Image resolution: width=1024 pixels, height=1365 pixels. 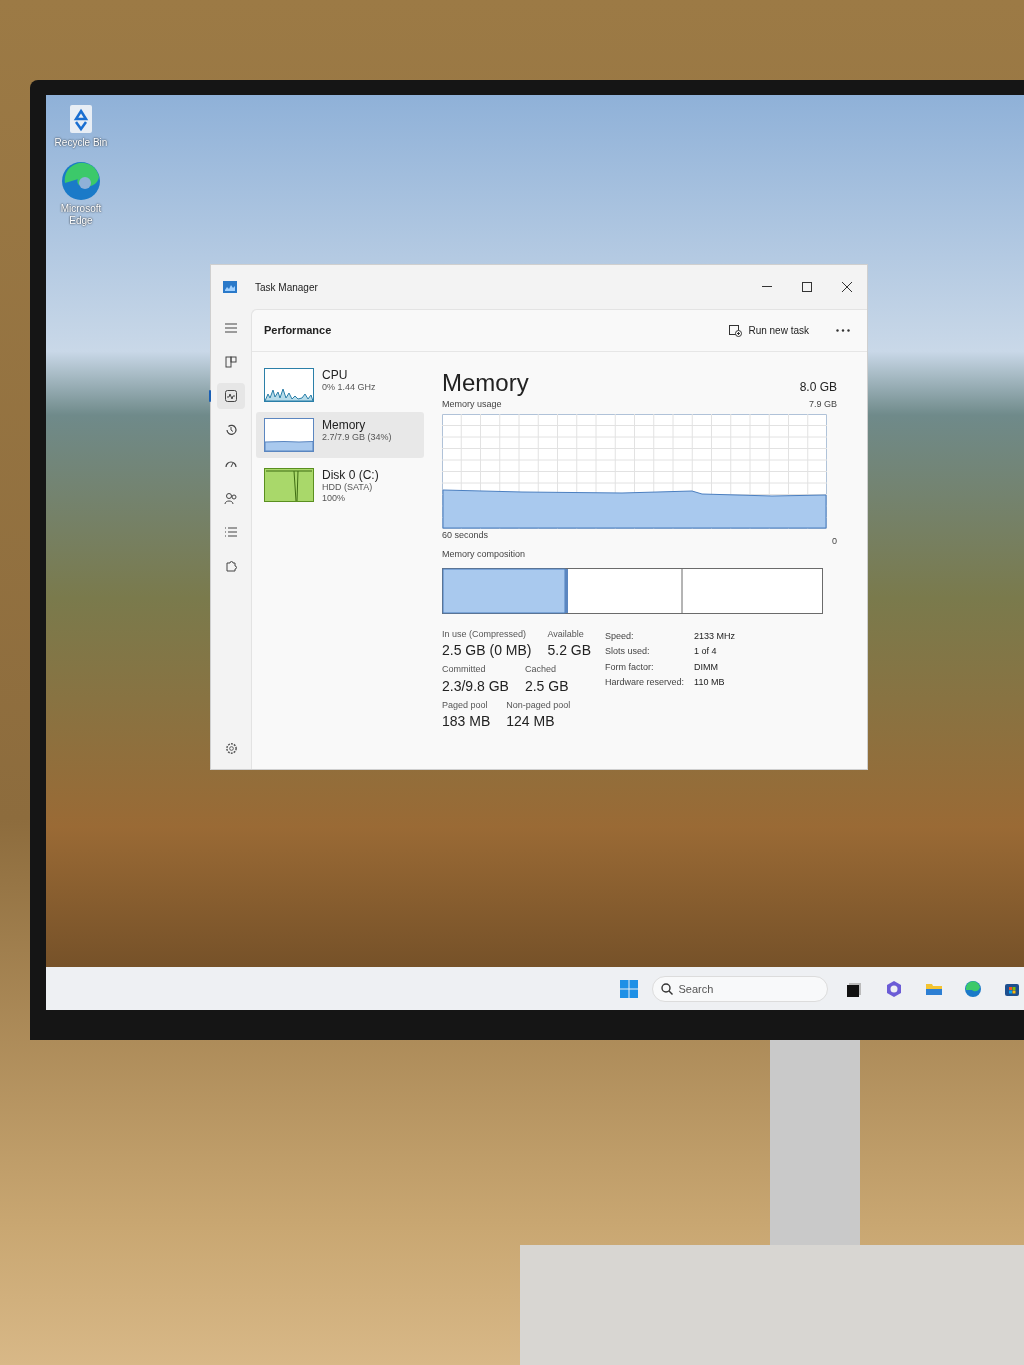 I want to click on search-icon, so click(x=666, y=988).